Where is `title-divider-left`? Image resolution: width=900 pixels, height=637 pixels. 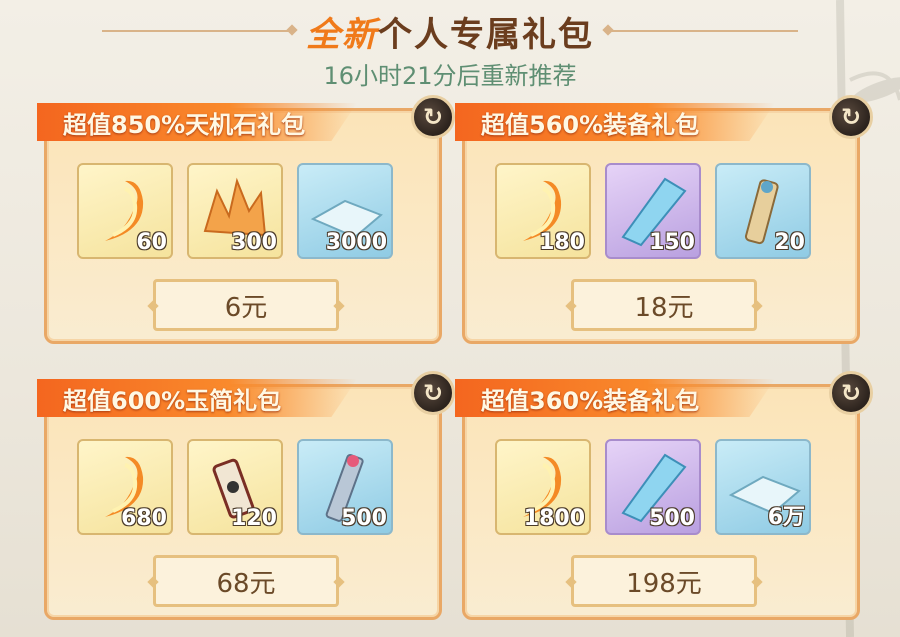
title-divider-left is located at coordinates (197, 31).